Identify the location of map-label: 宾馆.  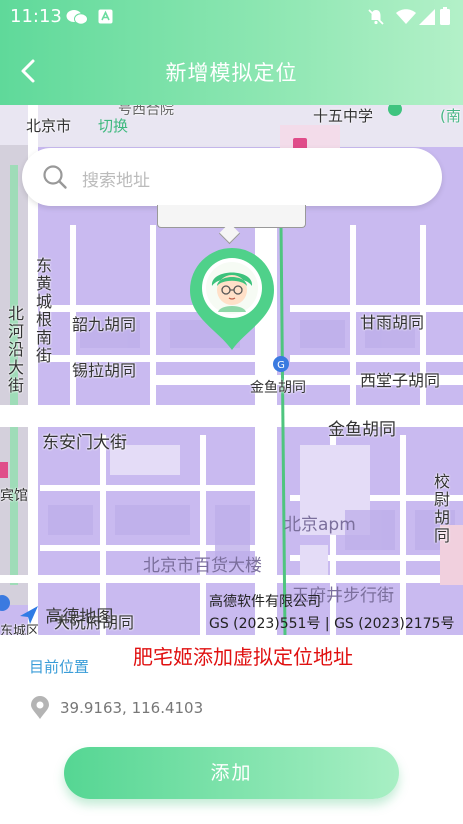
(14, 496).